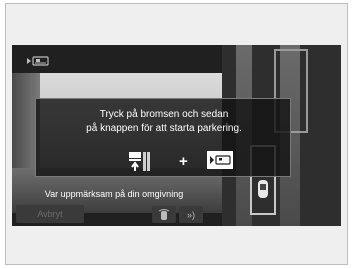  Describe the element at coordinates (191, 214) in the screenshot. I see `settings-button: »)` at that location.